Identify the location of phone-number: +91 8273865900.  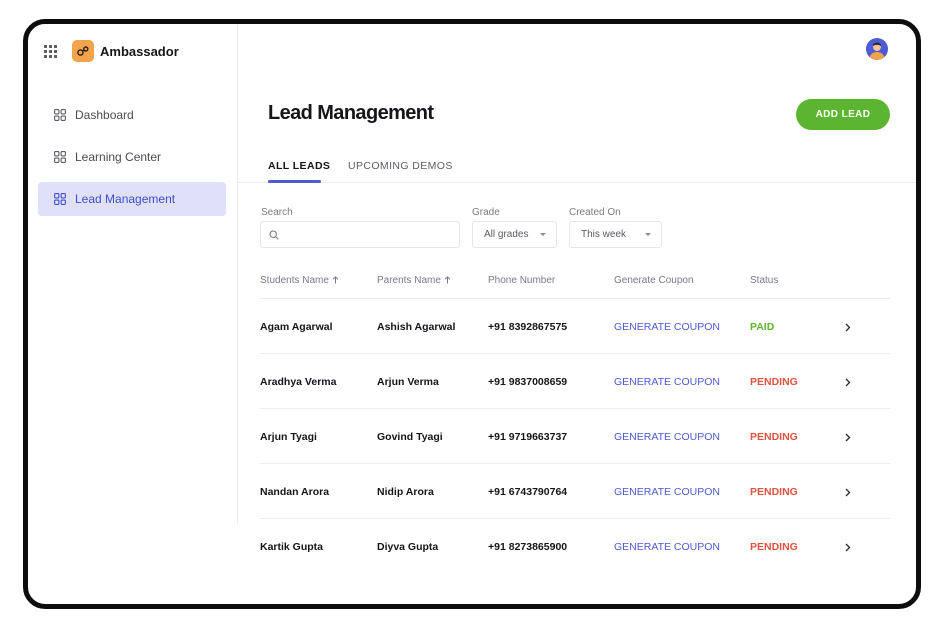
(528, 547).